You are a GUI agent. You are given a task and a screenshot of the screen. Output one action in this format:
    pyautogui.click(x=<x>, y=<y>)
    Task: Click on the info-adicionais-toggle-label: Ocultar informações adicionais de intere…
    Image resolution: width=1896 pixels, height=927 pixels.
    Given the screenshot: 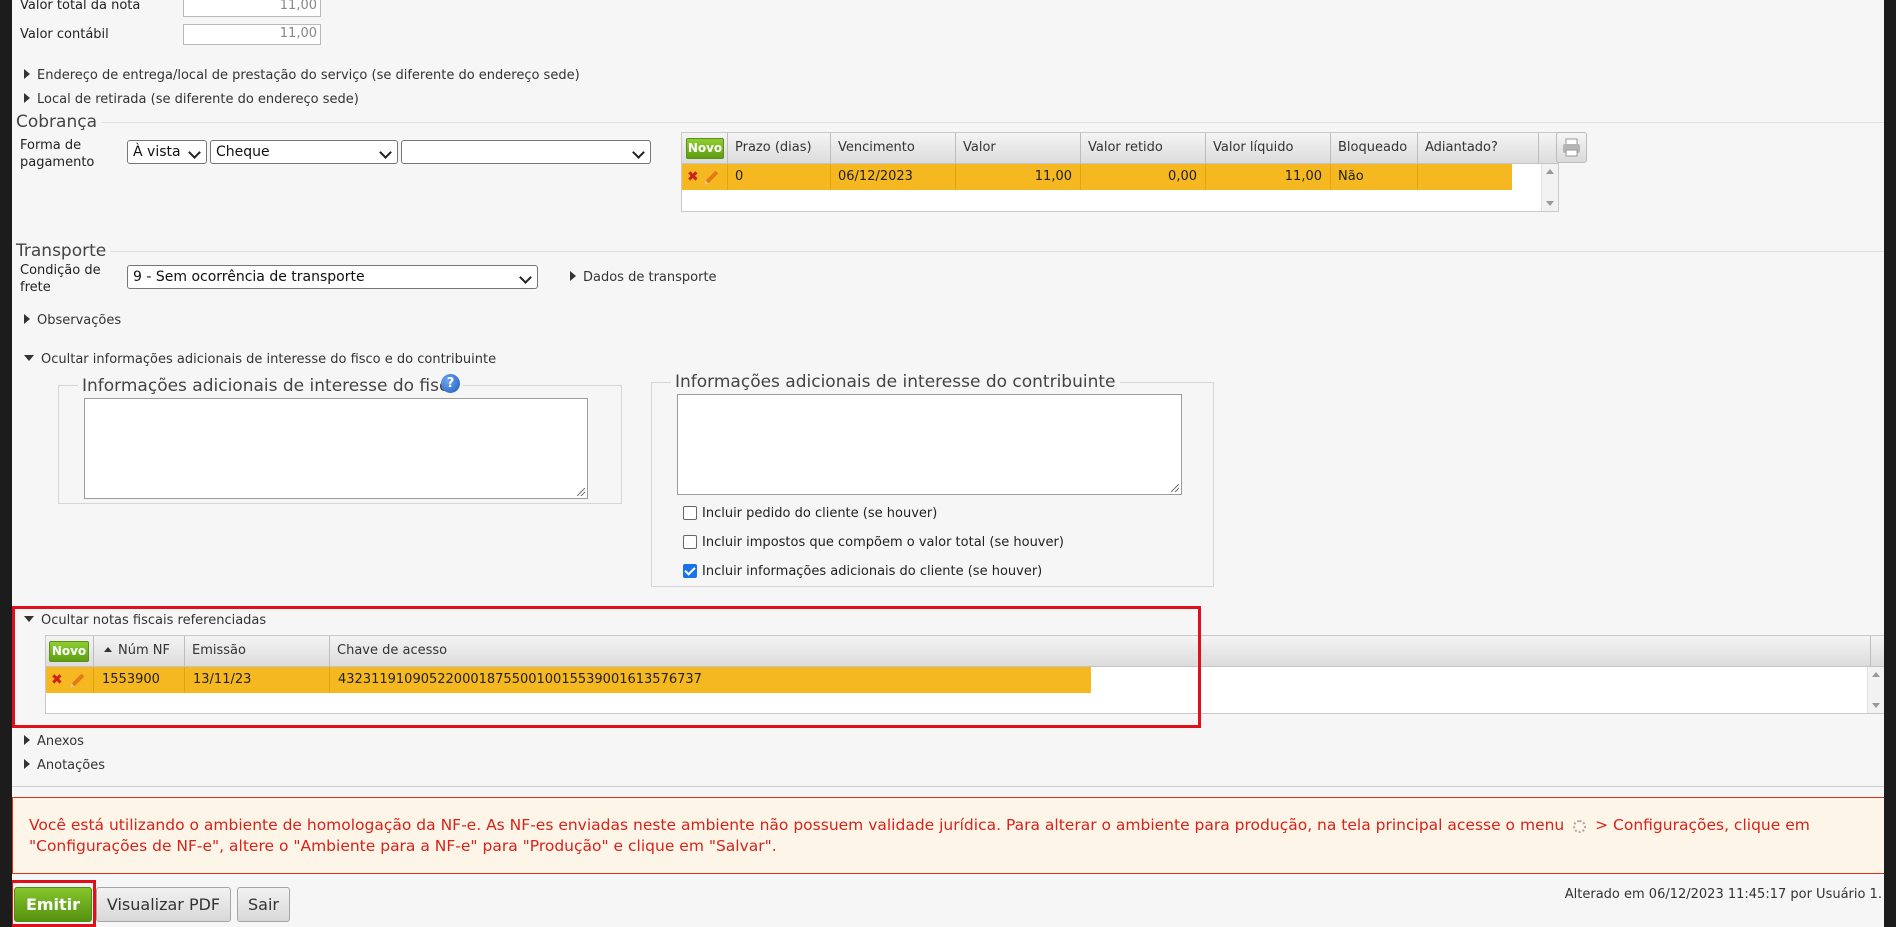 What is the action you would take?
    pyautogui.click(x=269, y=359)
    